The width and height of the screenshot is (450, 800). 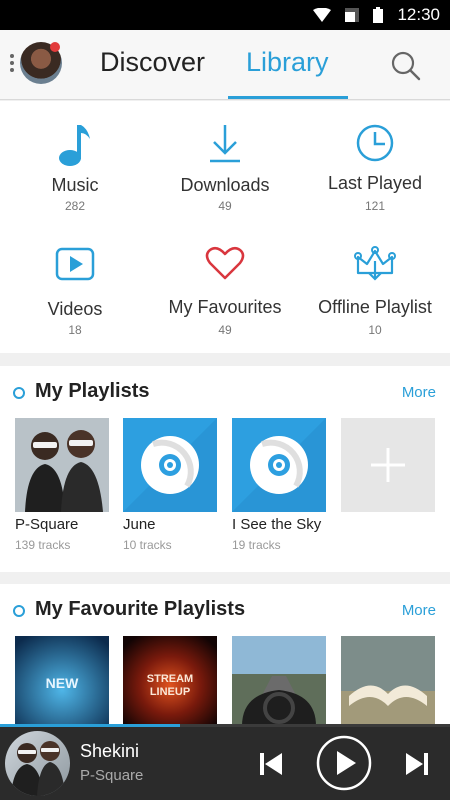 I want to click on playlist-title: I See the Sky, so click(x=277, y=524).